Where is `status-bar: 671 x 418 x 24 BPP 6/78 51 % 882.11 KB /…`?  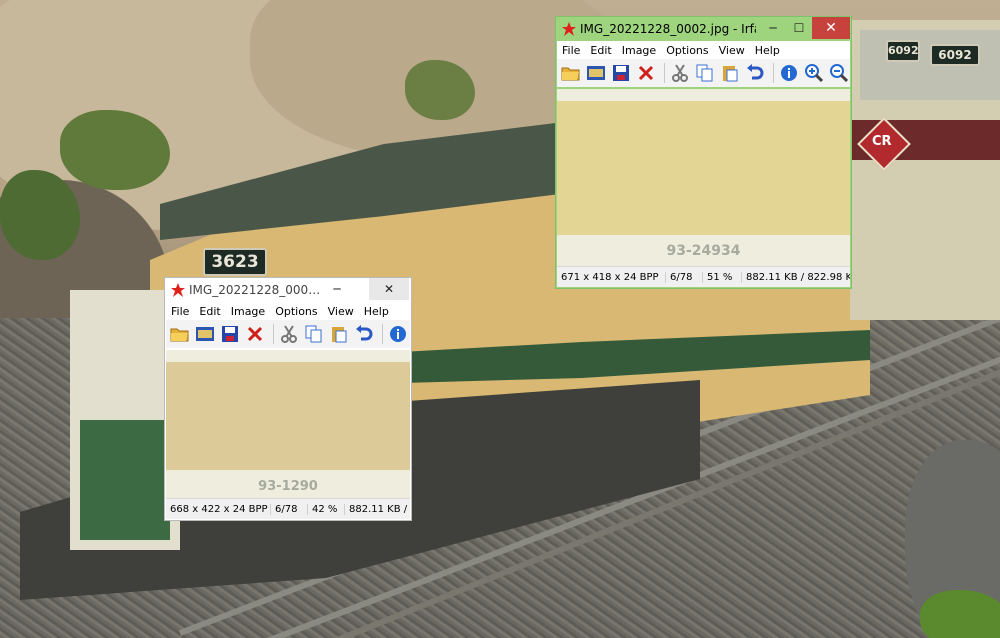
status-bar: 671 x 418 x 24 BPP 6/78 51 % 882.11 KB /… is located at coordinates (703, 276).